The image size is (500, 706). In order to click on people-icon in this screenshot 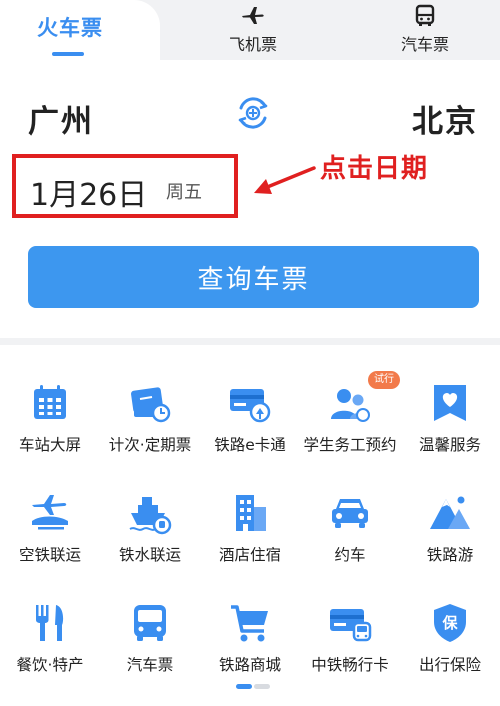, I will do `click(350, 405)`.